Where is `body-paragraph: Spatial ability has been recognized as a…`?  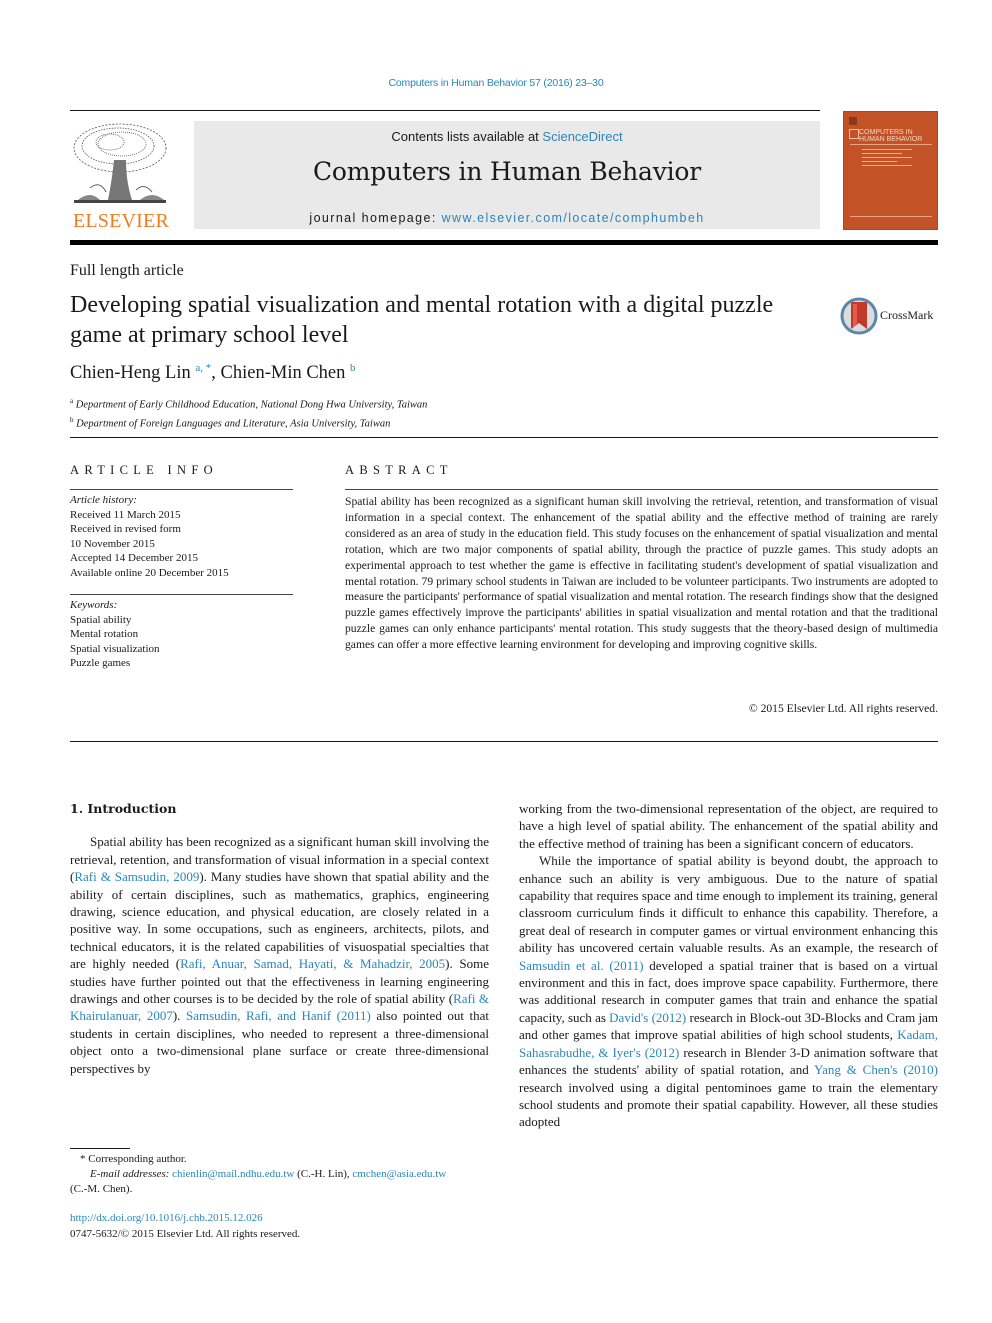
body-paragraph: Spatial ability has been recognized as a… is located at coordinates (279, 955).